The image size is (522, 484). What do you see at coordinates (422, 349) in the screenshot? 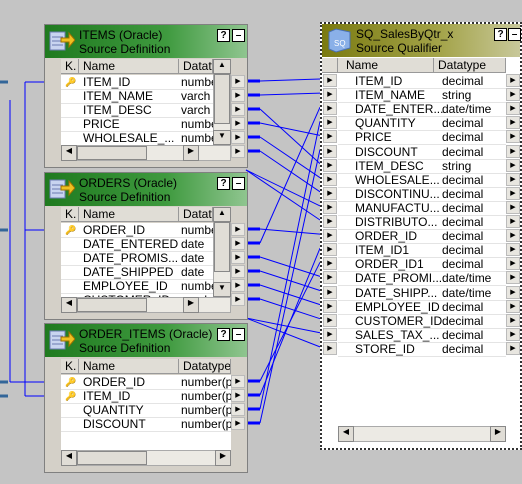
I see `field-row: STORE_ID decimal` at bounding box center [422, 349].